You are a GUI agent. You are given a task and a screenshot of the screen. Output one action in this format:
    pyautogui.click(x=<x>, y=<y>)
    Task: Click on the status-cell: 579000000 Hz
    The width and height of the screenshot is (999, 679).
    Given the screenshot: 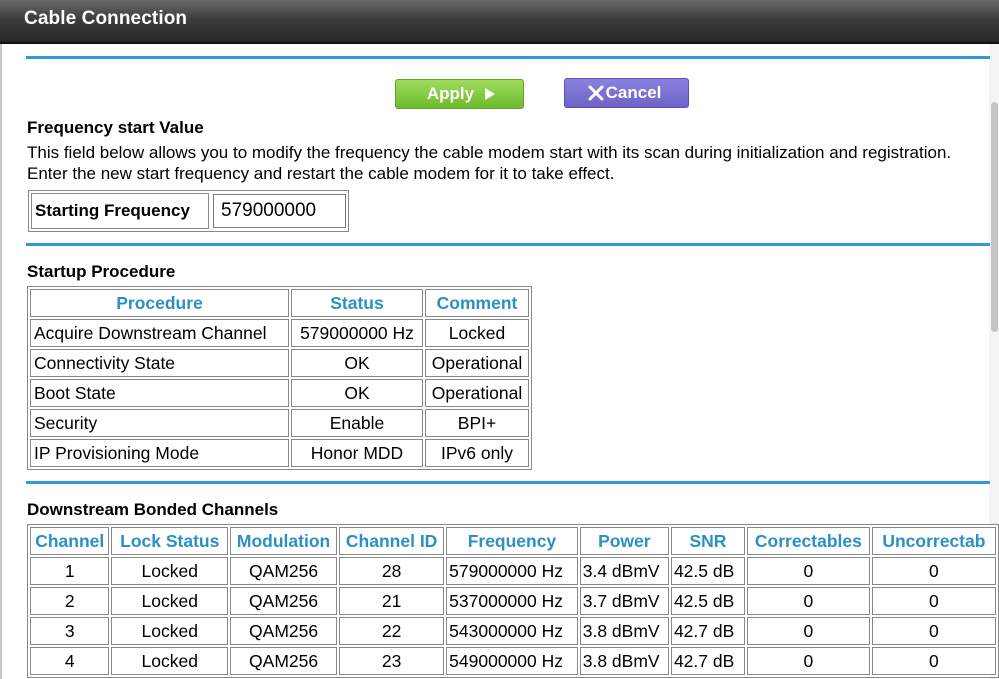 What is the action you would take?
    pyautogui.click(x=357, y=333)
    